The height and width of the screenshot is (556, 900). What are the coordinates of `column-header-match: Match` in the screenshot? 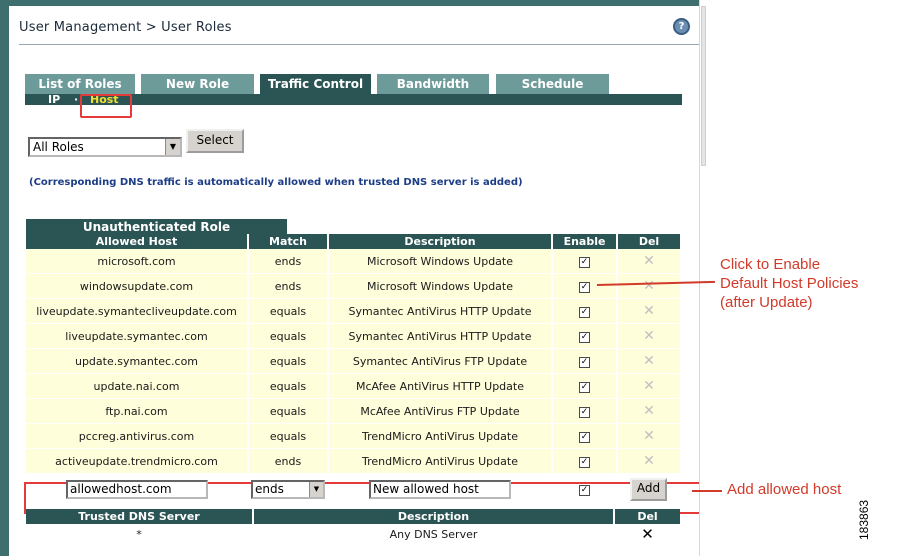 It's located at (289, 241).